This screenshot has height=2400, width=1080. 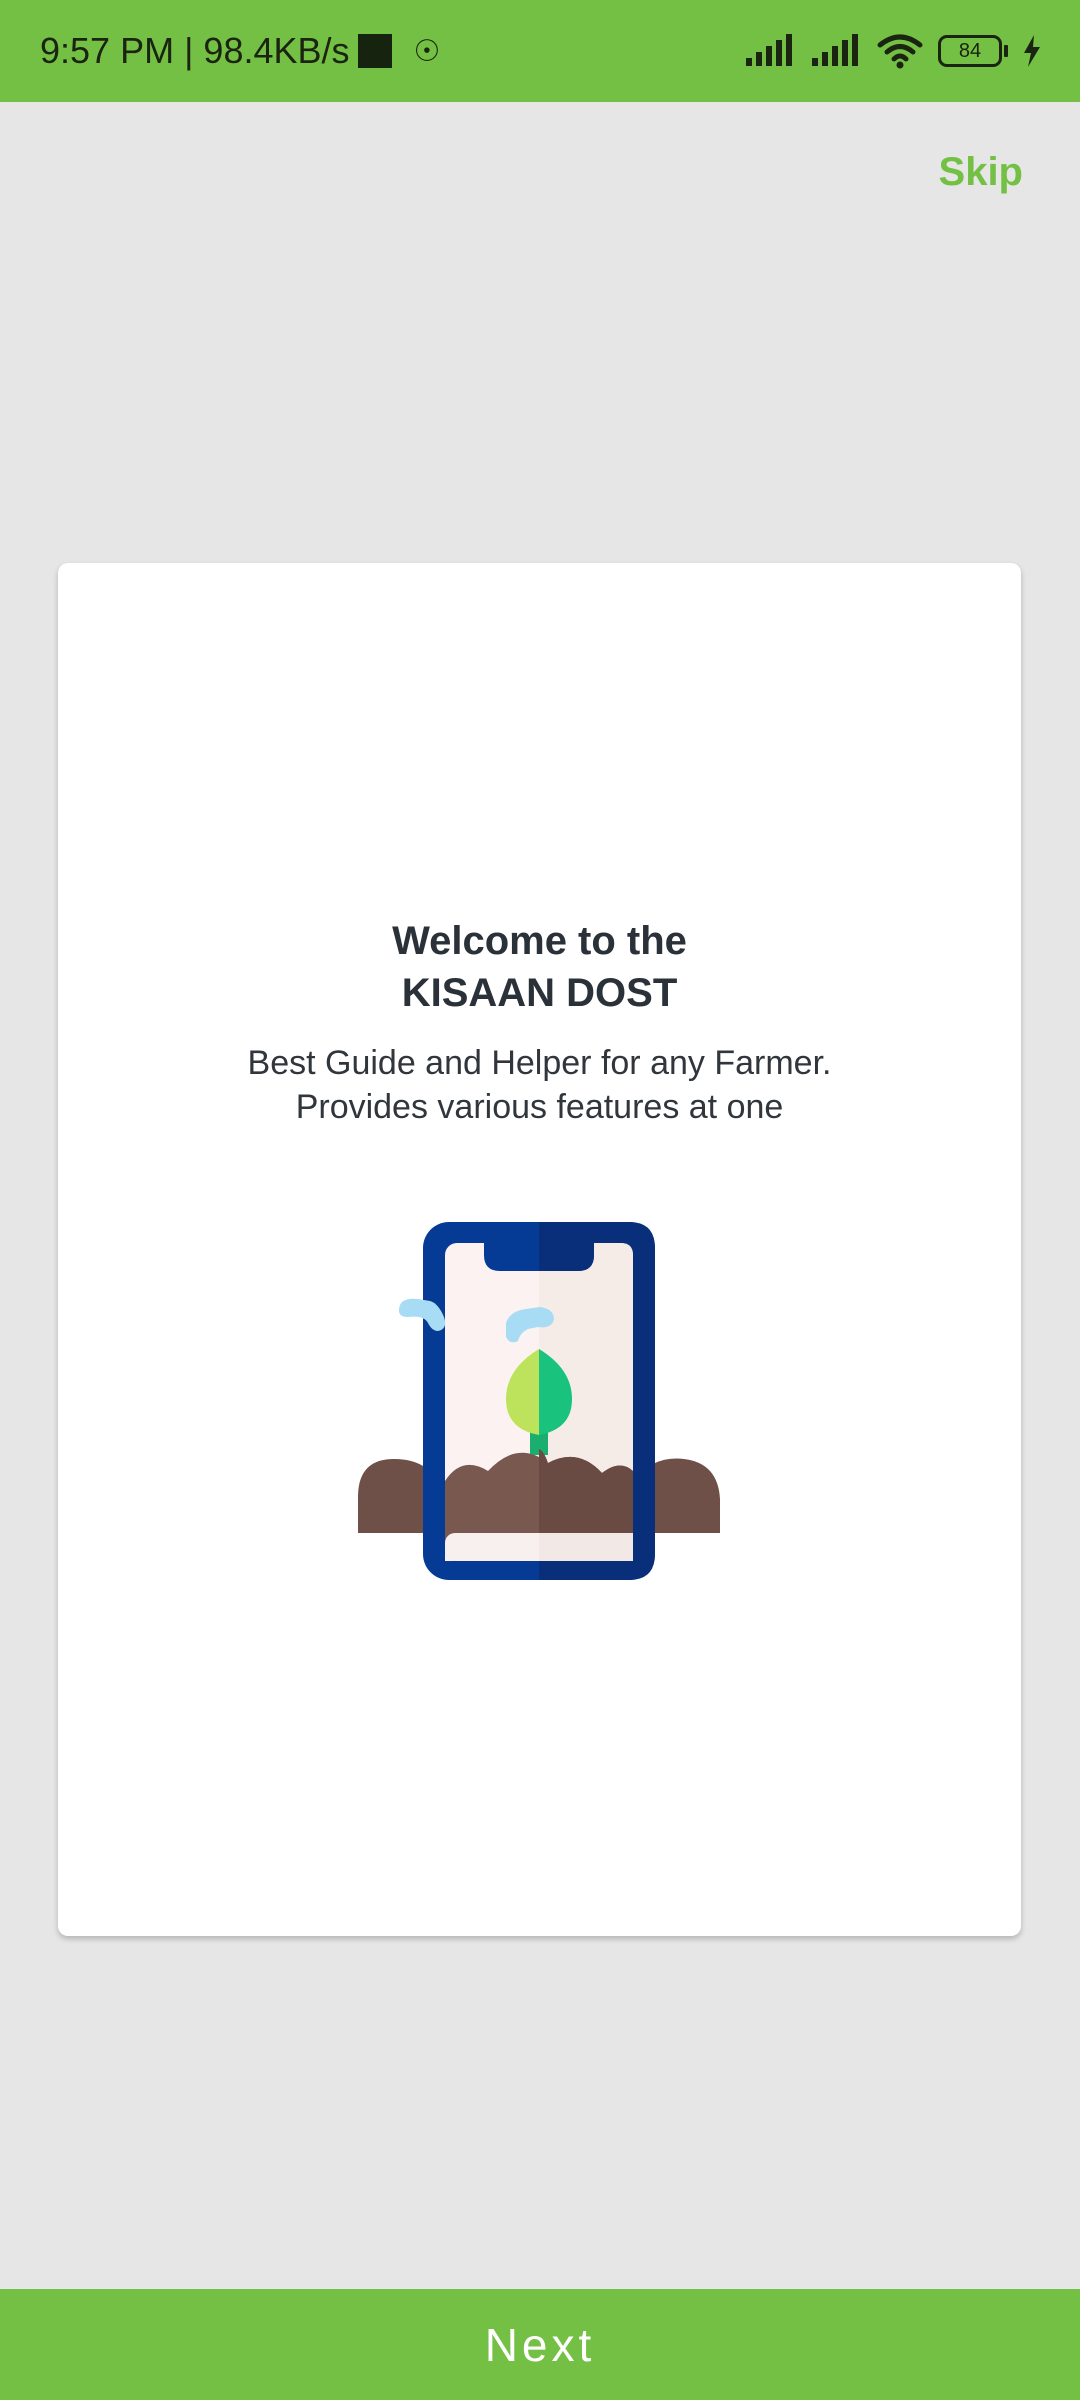 I want to click on notification-icon: ☉, so click(x=427, y=51).